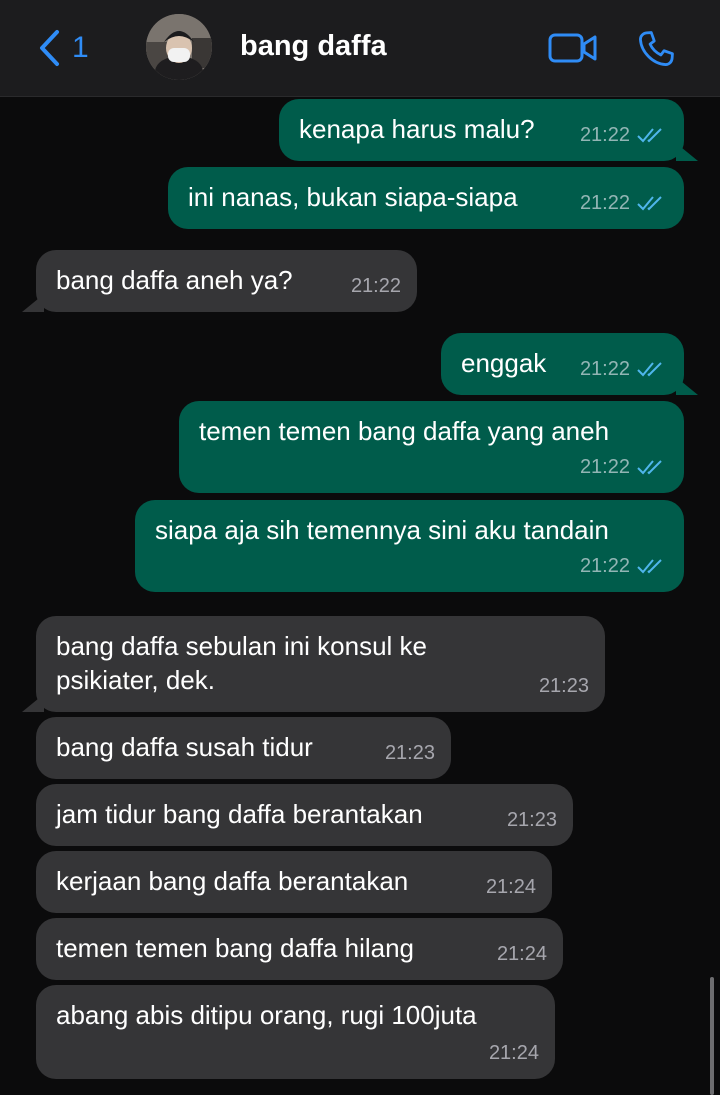 The image size is (720, 1095). I want to click on message-text: temen temen bang daffa yang aneh, so click(404, 431).